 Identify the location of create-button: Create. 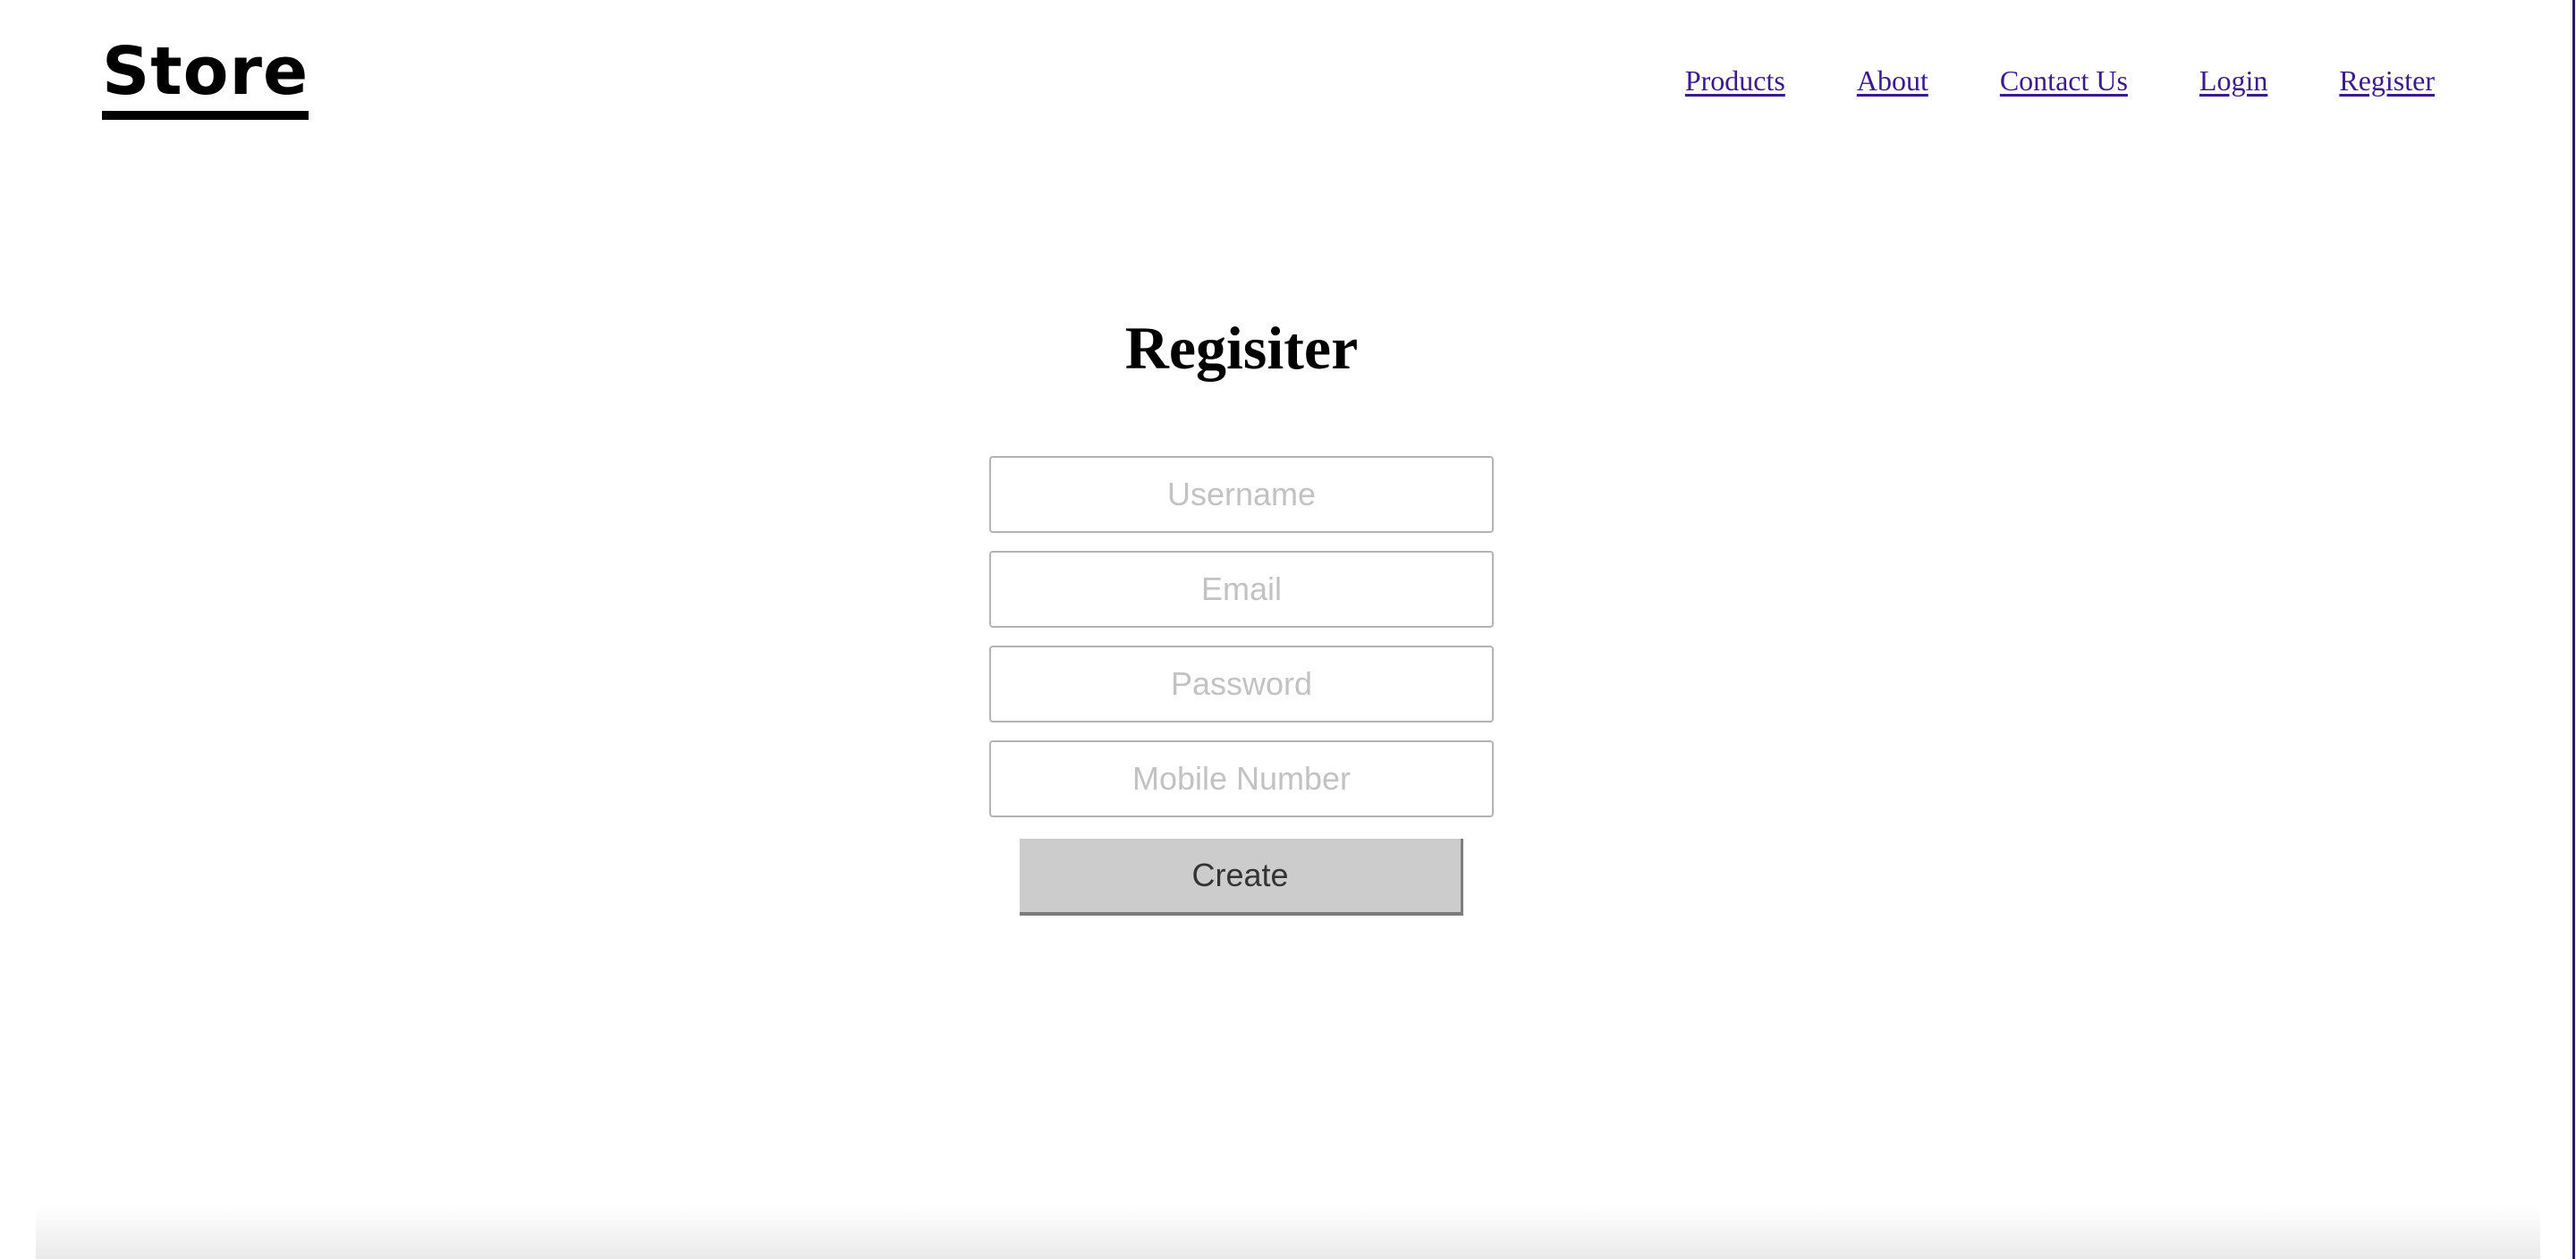
(1241, 877).